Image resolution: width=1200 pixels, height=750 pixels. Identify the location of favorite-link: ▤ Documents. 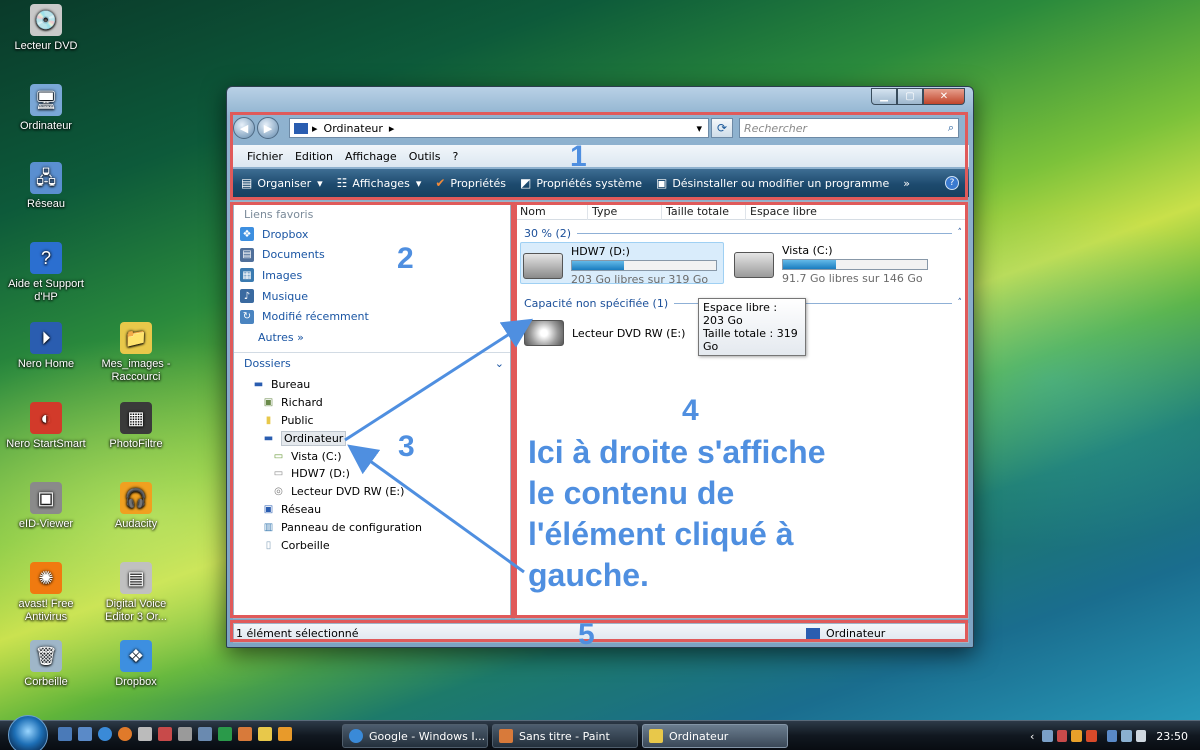
(372, 255).